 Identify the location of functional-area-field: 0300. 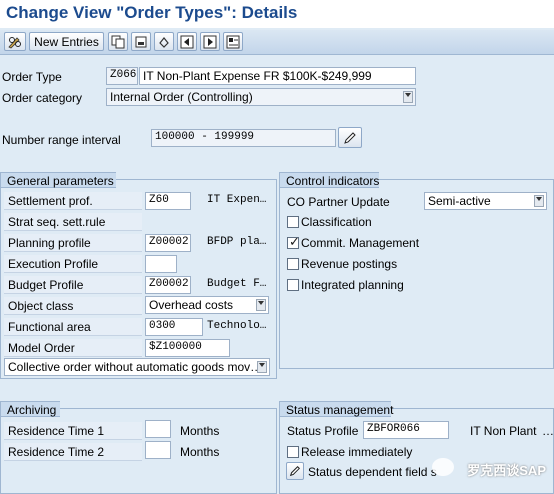
(174, 327).